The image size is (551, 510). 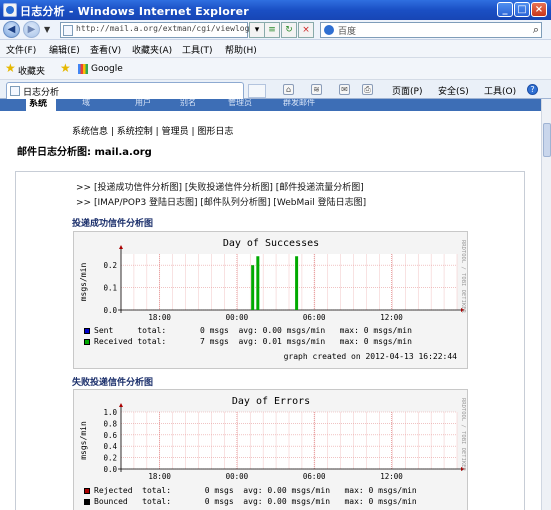 What do you see at coordinates (197, 49) in the screenshot?
I see `menu-tools: 工具(T)` at bounding box center [197, 49].